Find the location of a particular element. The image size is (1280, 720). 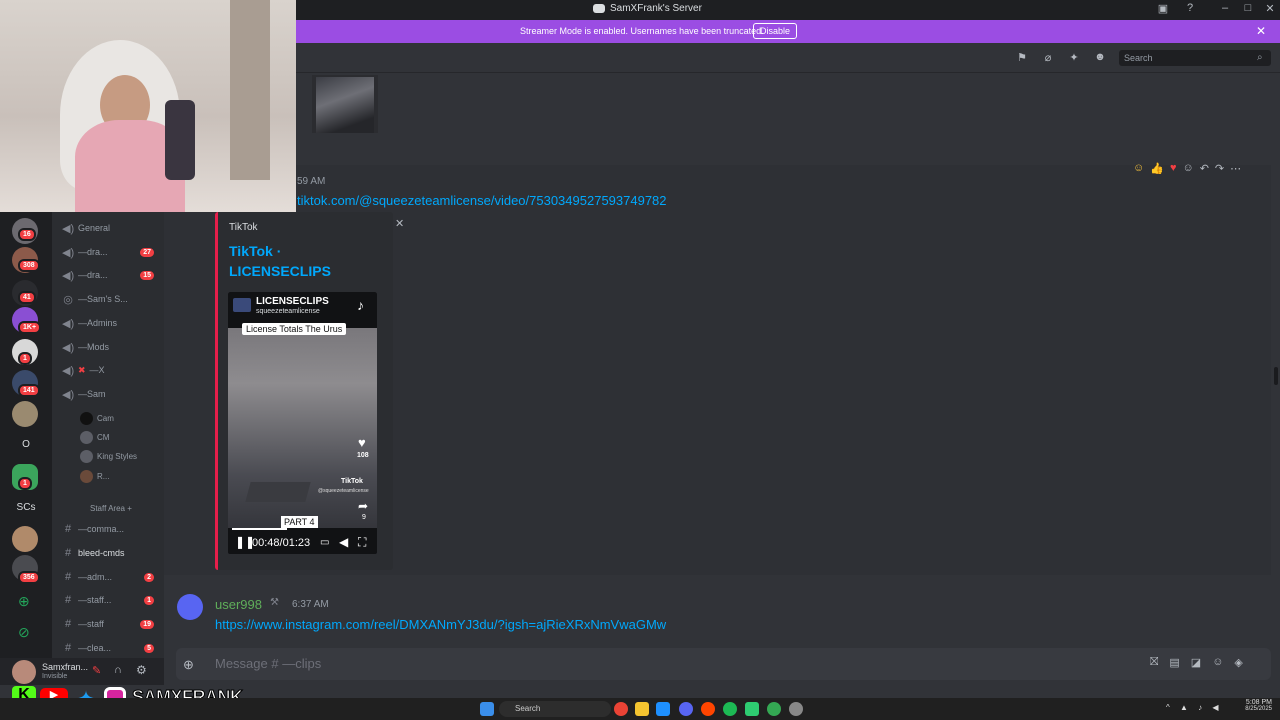

voice-channel: ◀) —dra... 27 is located at coordinates (112, 252).